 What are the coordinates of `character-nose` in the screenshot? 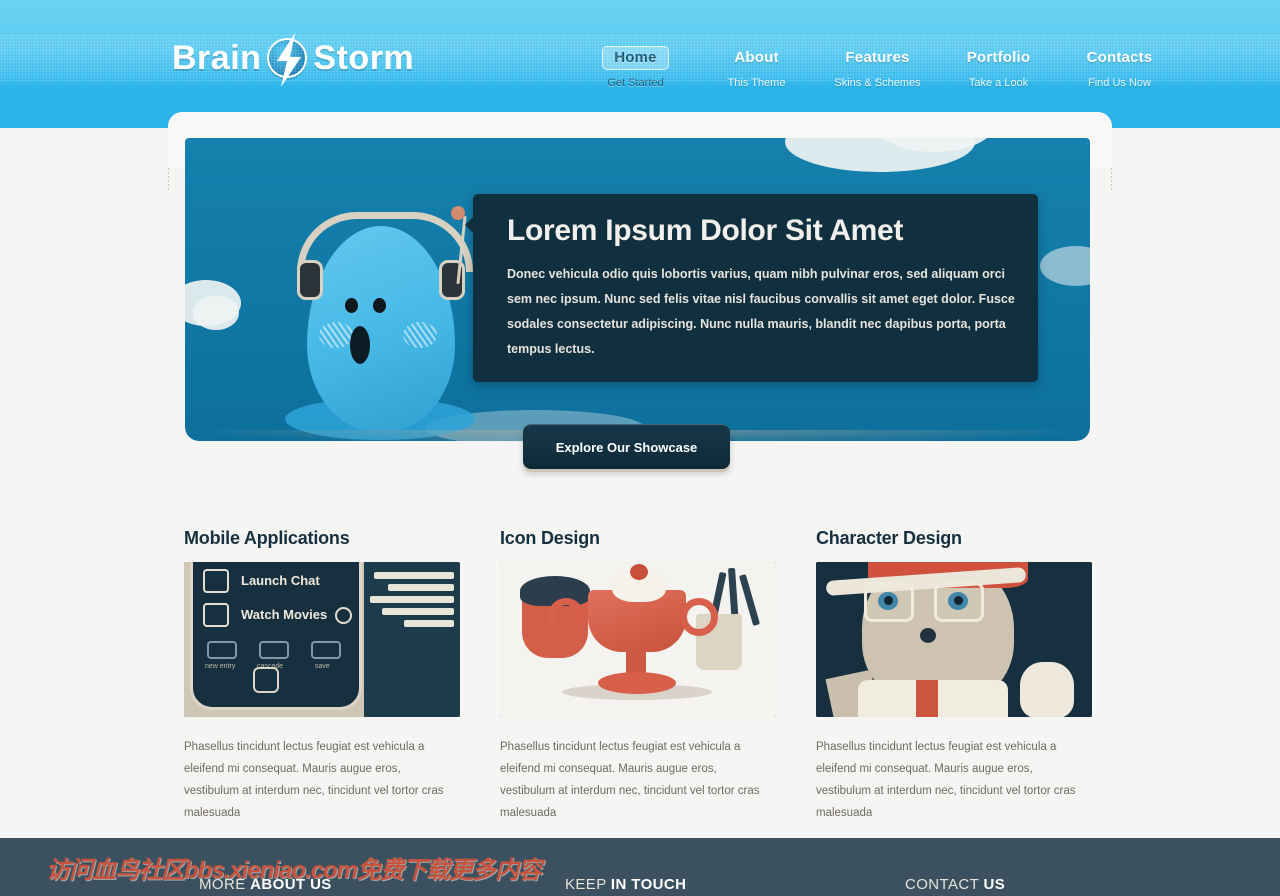 It's located at (928, 635).